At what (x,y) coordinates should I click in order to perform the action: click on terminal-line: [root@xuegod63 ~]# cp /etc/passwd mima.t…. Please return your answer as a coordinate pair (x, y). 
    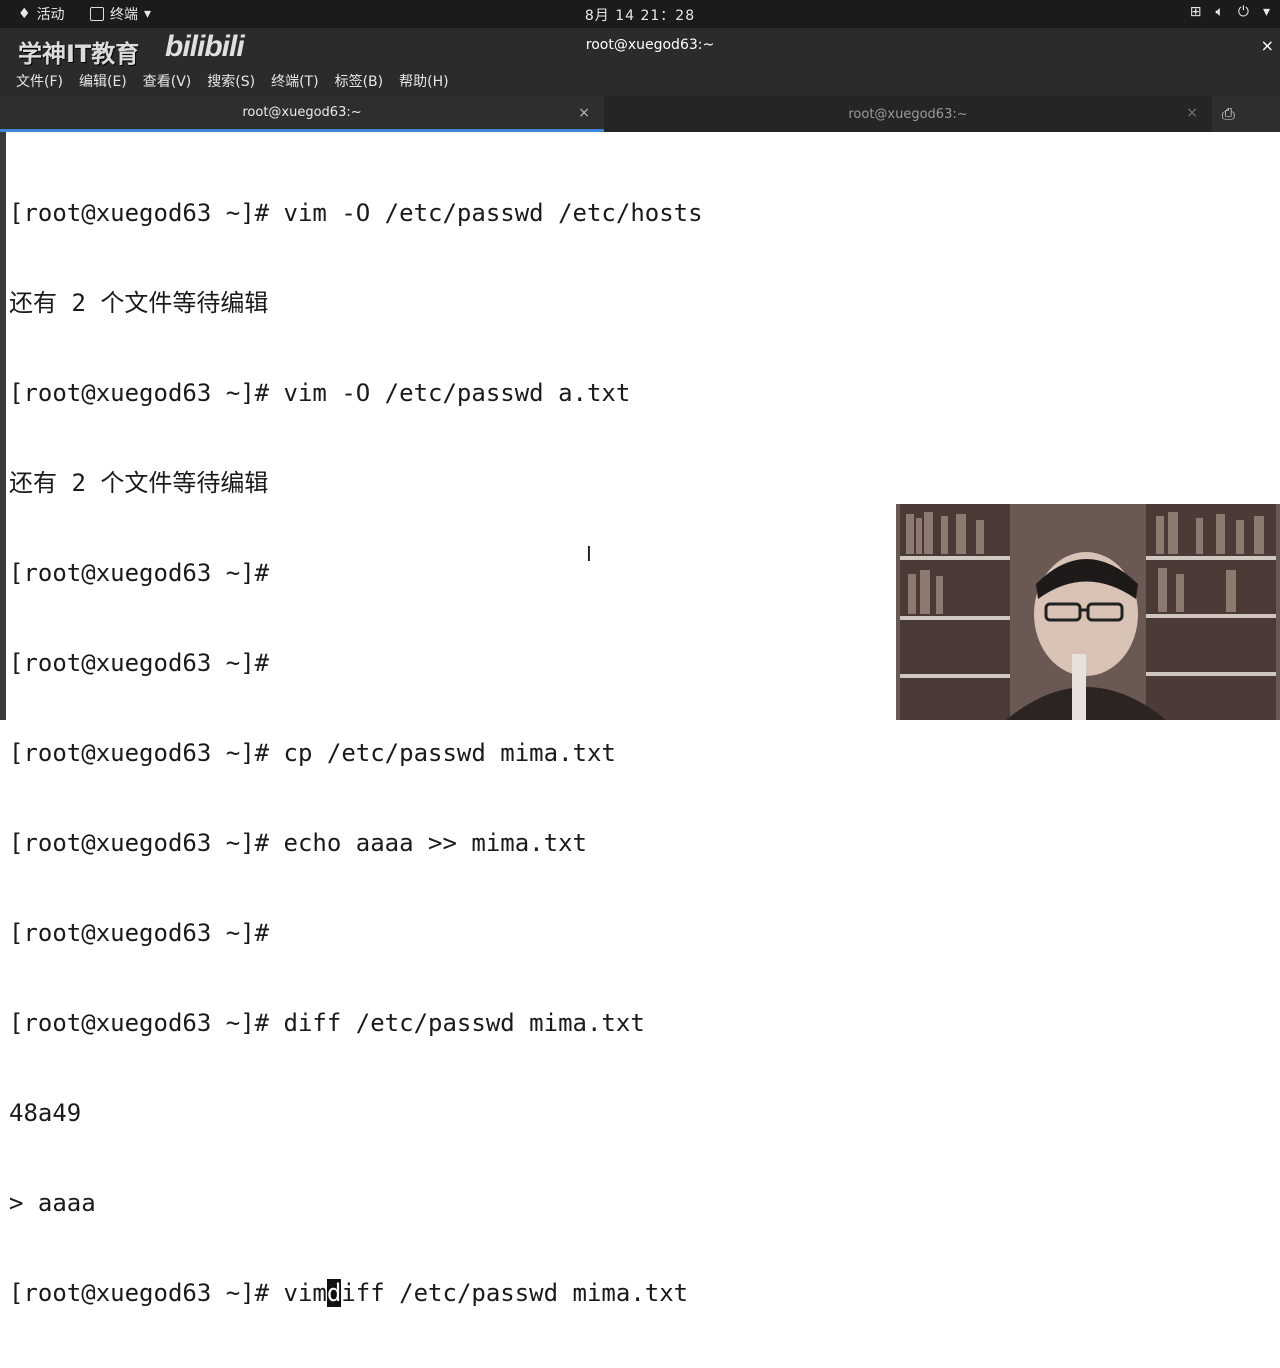
    Looking at the image, I should click on (312, 753).